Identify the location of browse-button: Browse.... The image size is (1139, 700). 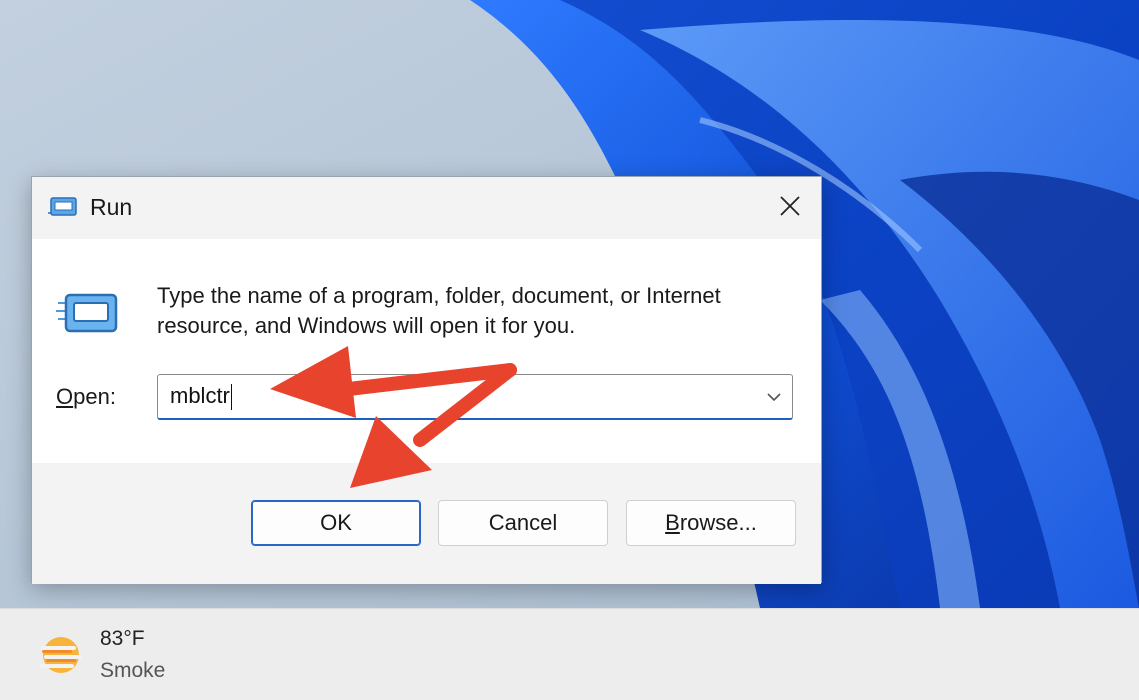
(711, 523).